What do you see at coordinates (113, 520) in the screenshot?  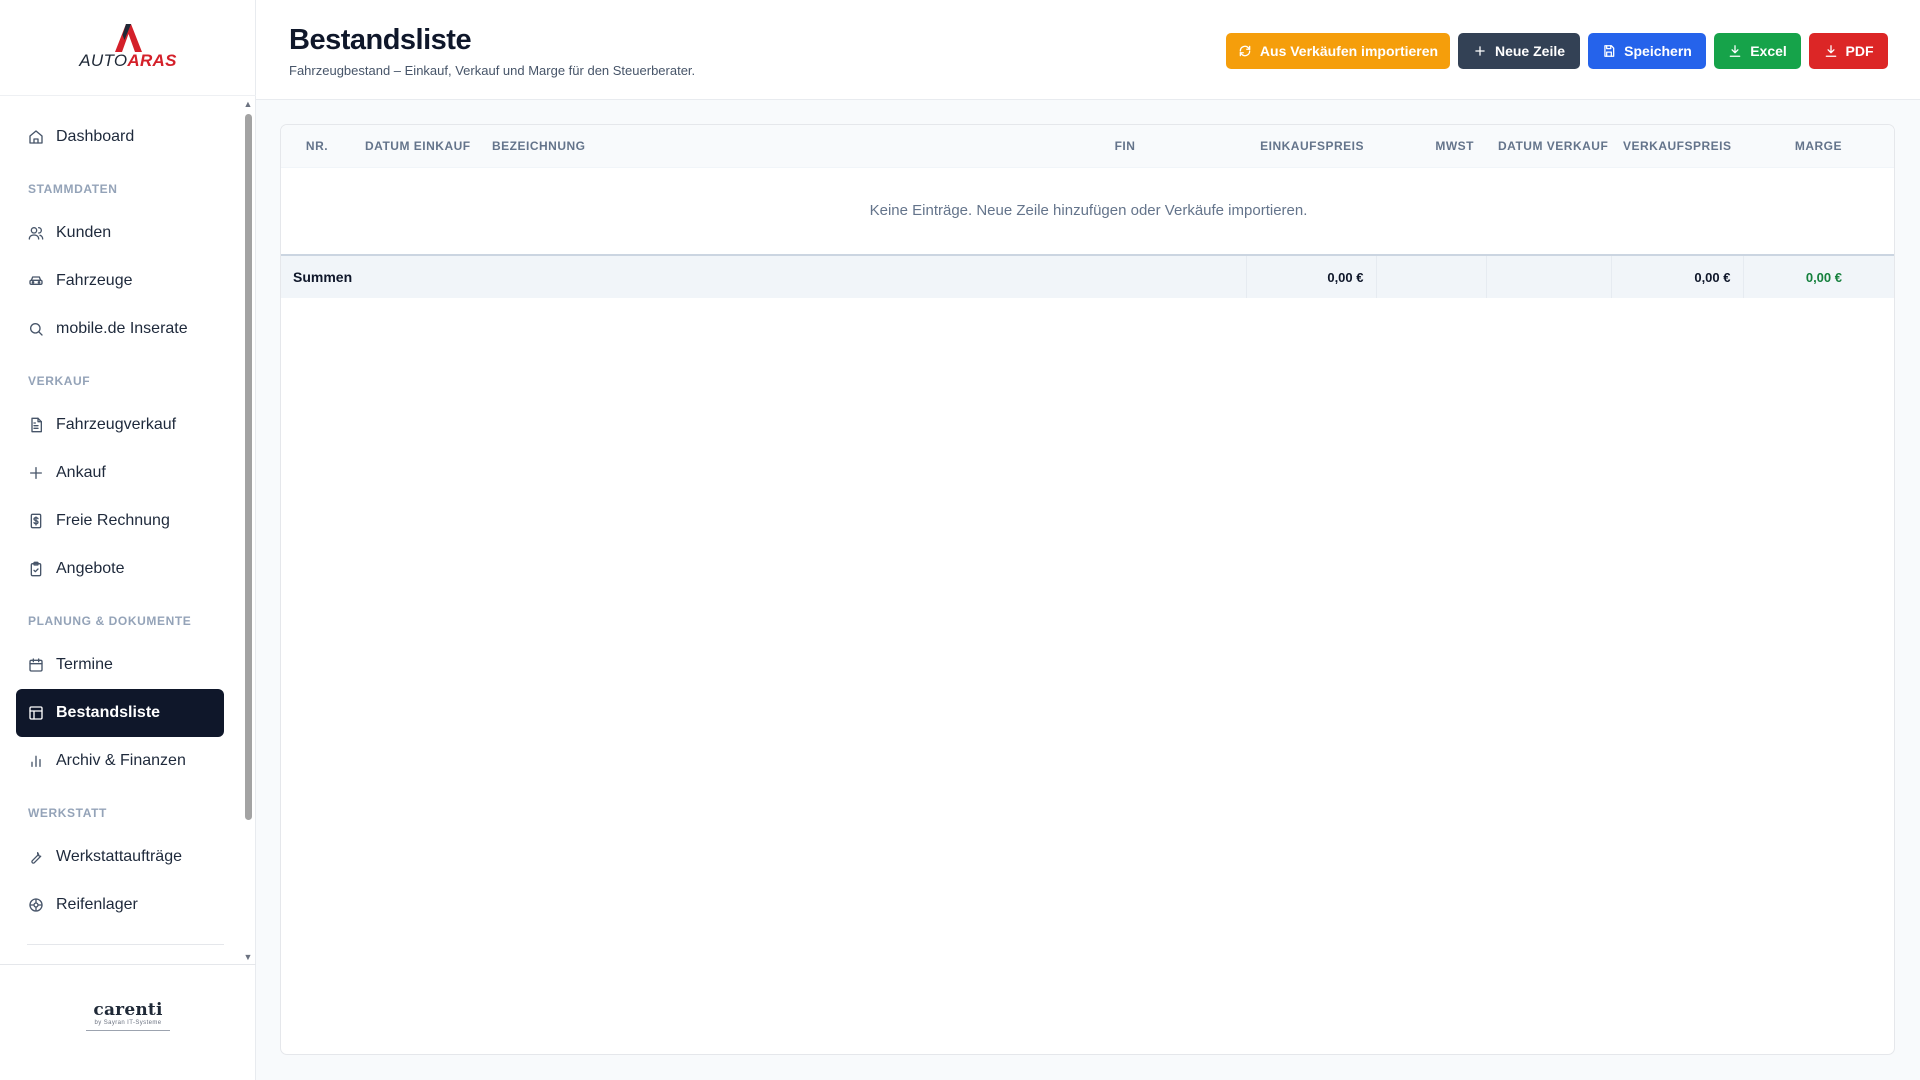 I see `sidebar-item-label: Freie Rechnung` at bounding box center [113, 520].